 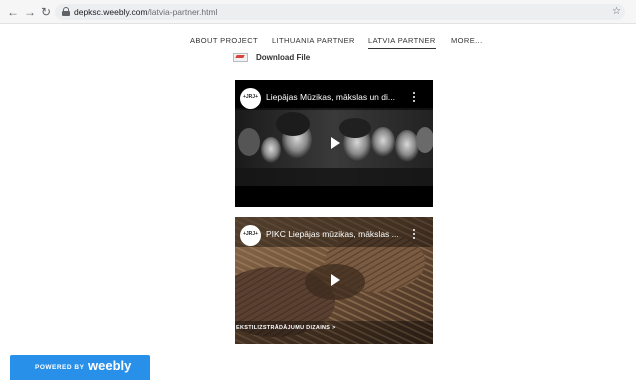 What do you see at coordinates (66, 11) in the screenshot?
I see `lock-icon` at bounding box center [66, 11].